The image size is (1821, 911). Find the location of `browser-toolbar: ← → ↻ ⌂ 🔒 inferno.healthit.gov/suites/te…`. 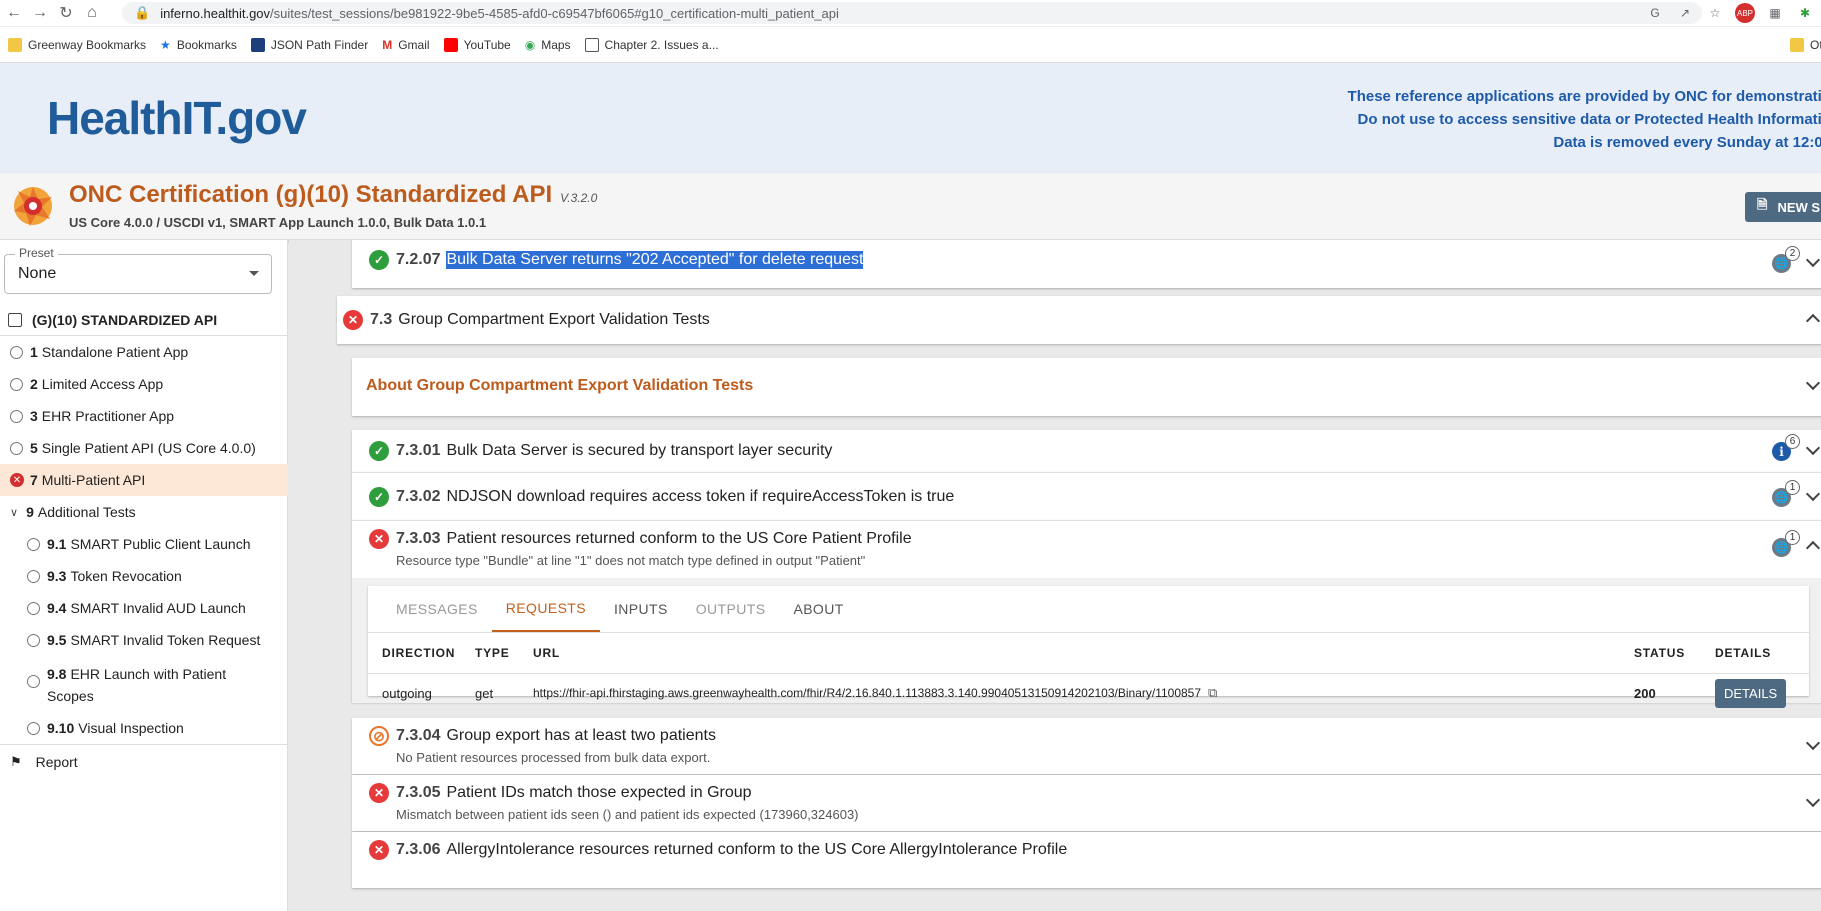

browser-toolbar: ← → ↻ ⌂ 🔒 inferno.healthit.gov/suites/te… is located at coordinates (910, 13).